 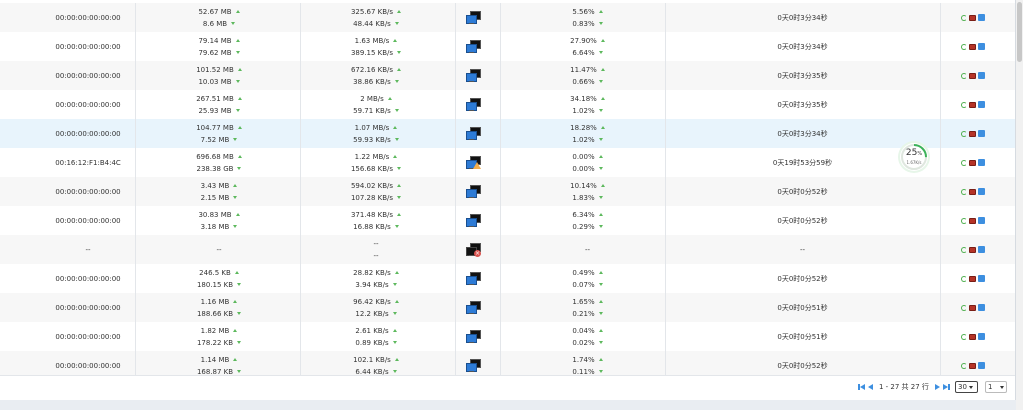 What do you see at coordinates (376, 302) in the screenshot?
I see `speed-value: 96.42 KB/s` at bounding box center [376, 302].